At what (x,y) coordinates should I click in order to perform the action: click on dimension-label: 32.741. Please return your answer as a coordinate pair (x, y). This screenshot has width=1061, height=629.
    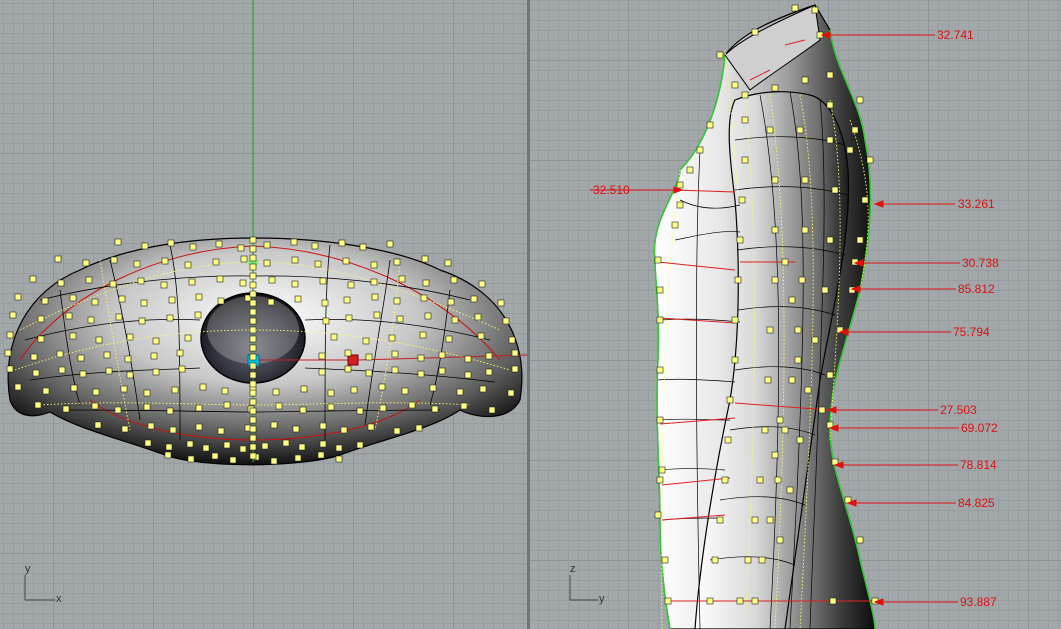
    Looking at the image, I should click on (955, 35).